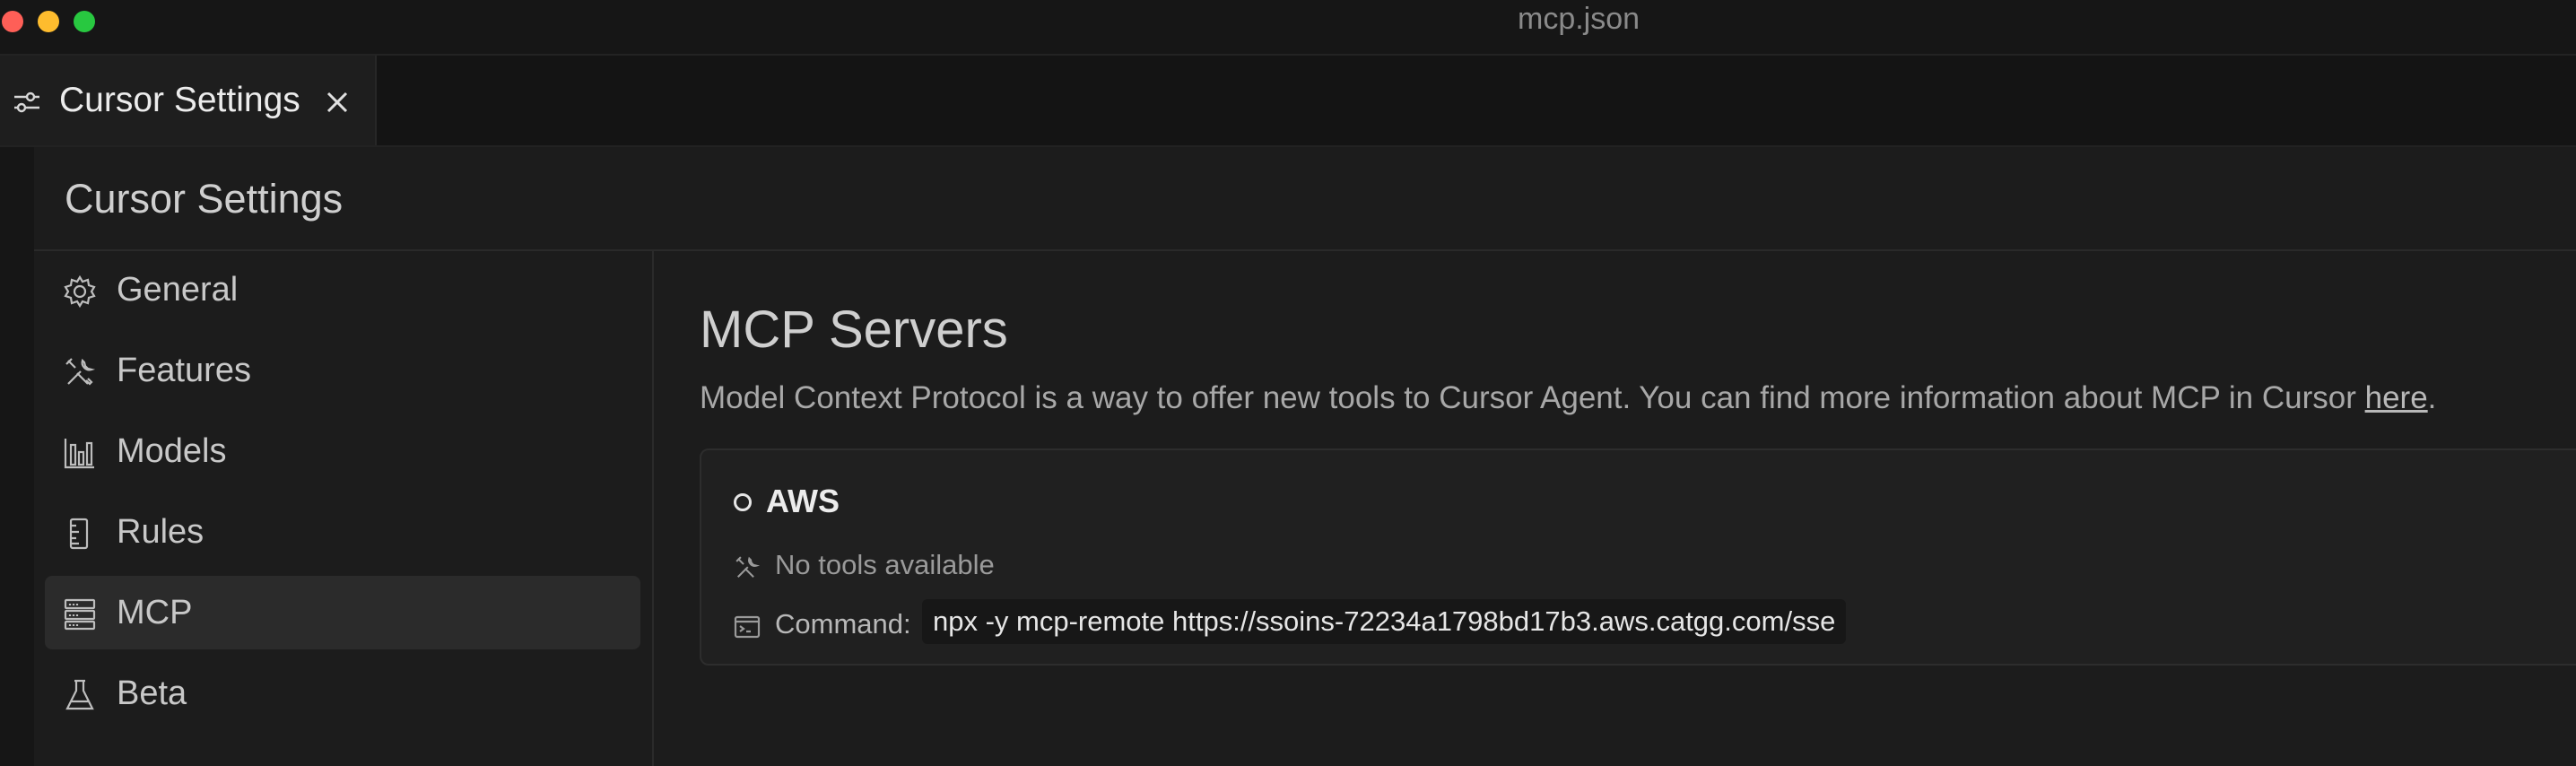 Image resolution: width=2576 pixels, height=766 pixels. What do you see at coordinates (184, 370) in the screenshot?
I see `sidebar-item-label: Features` at bounding box center [184, 370].